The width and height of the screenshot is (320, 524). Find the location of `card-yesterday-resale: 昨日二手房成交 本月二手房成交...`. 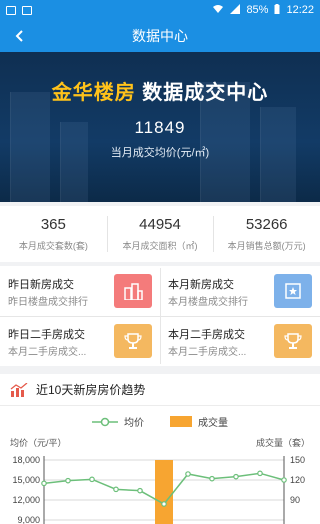

card-yesterday-resale: 昨日二手房成交 本月二手房成交... is located at coordinates (80, 341).